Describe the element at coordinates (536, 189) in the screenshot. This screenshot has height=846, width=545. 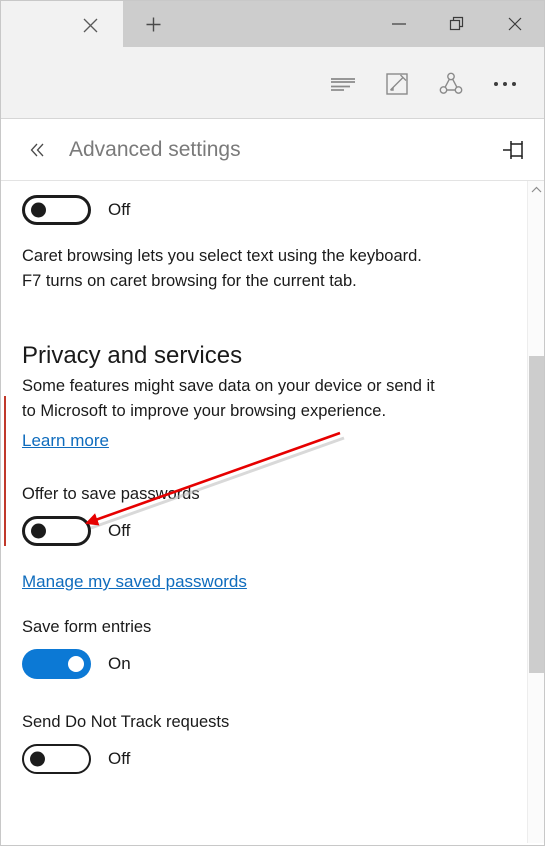
I see `chevron-up-icon` at that location.